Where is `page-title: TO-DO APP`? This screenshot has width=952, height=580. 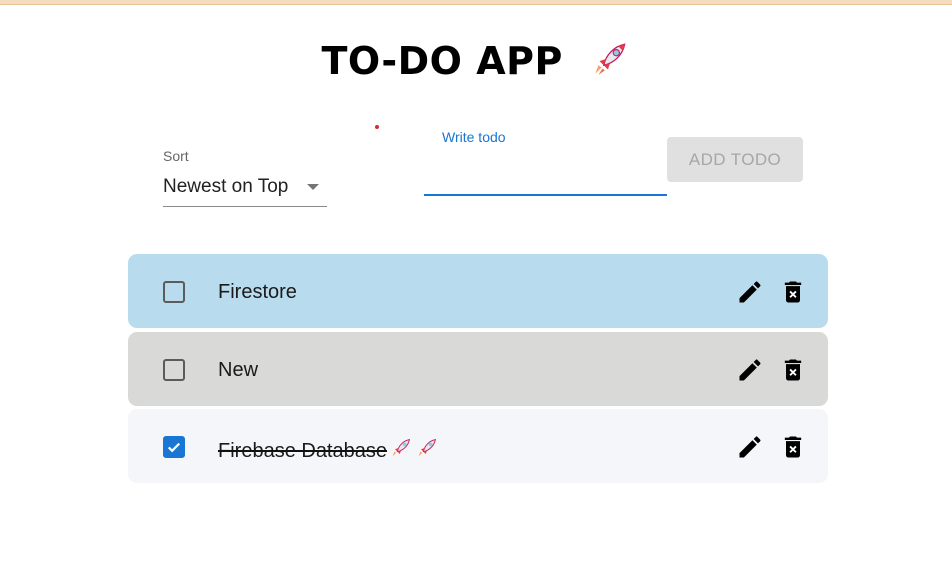 page-title: TO-DO APP is located at coordinates (476, 60).